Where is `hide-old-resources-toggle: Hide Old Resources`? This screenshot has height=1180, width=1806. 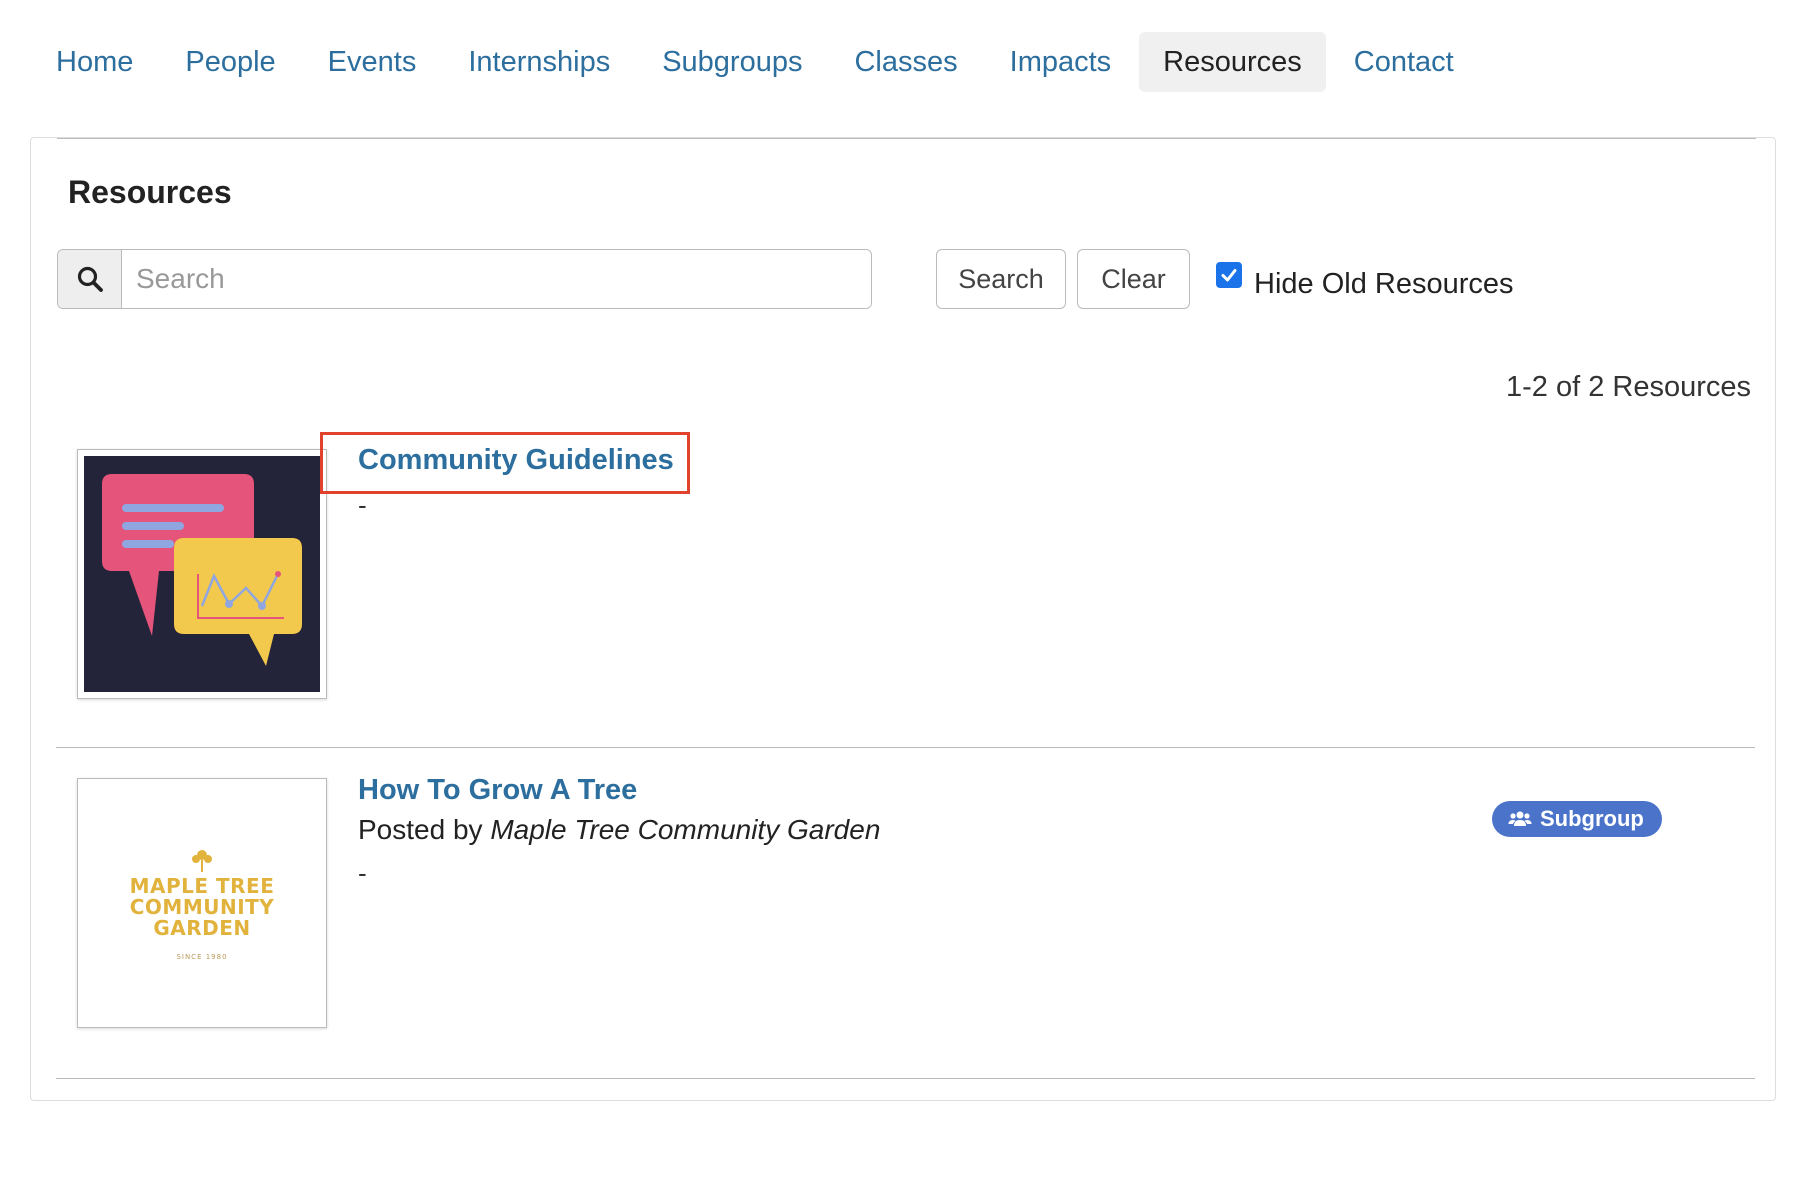 hide-old-resources-toggle: Hide Old Resources is located at coordinates (1365, 278).